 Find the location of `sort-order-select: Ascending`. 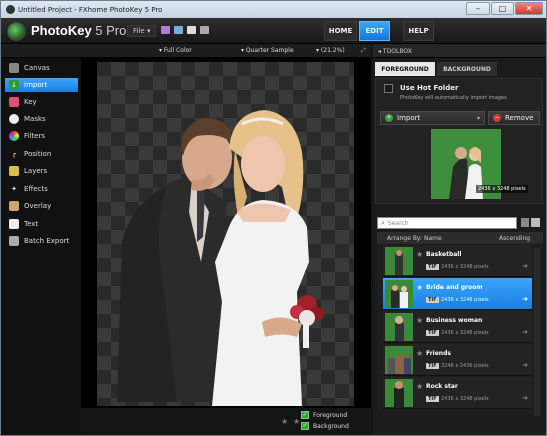

sort-order-select: Ascending is located at coordinates (514, 238).